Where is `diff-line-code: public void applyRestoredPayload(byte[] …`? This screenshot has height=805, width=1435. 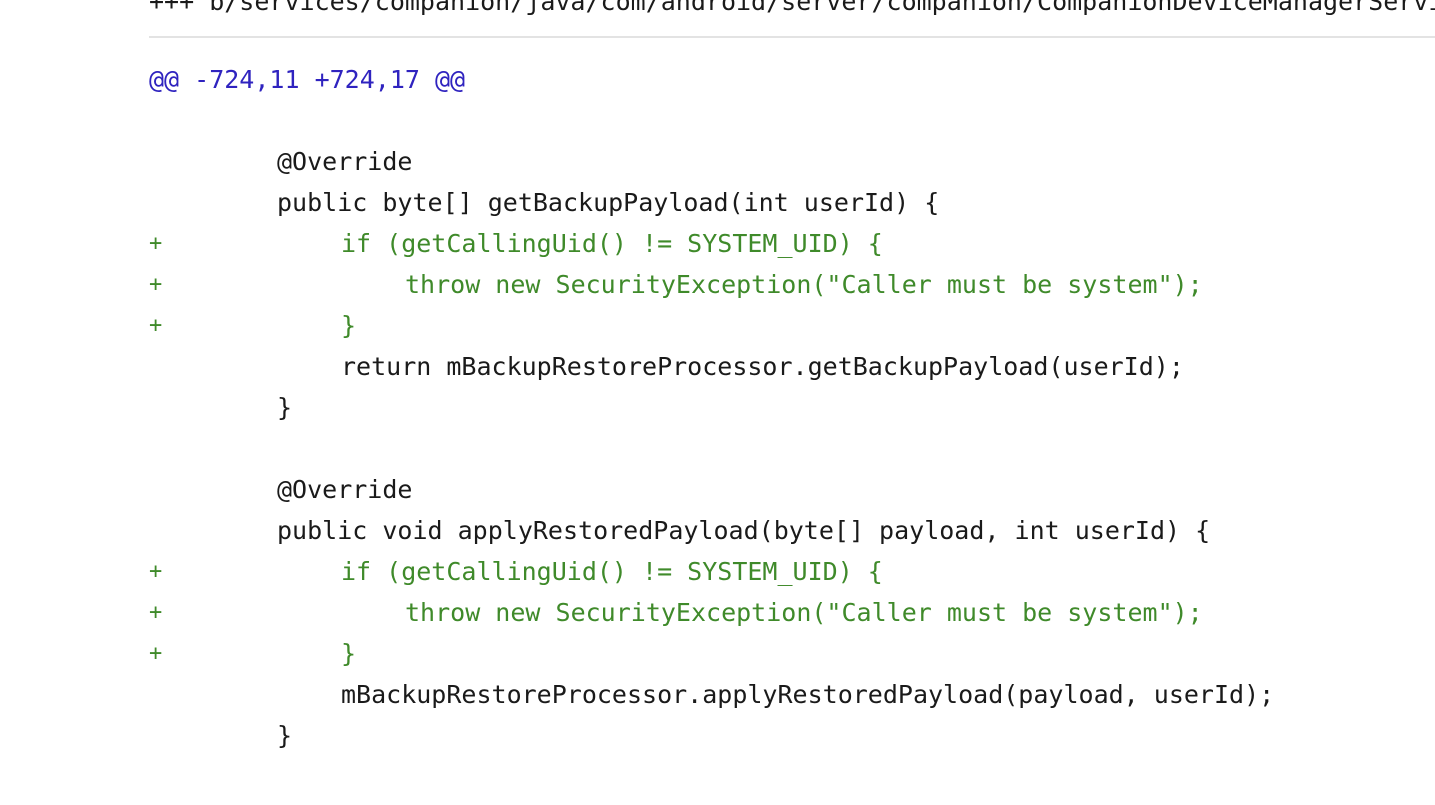
diff-line-code: public void applyRestoredPayload(byte[] … is located at coordinates (744, 530).